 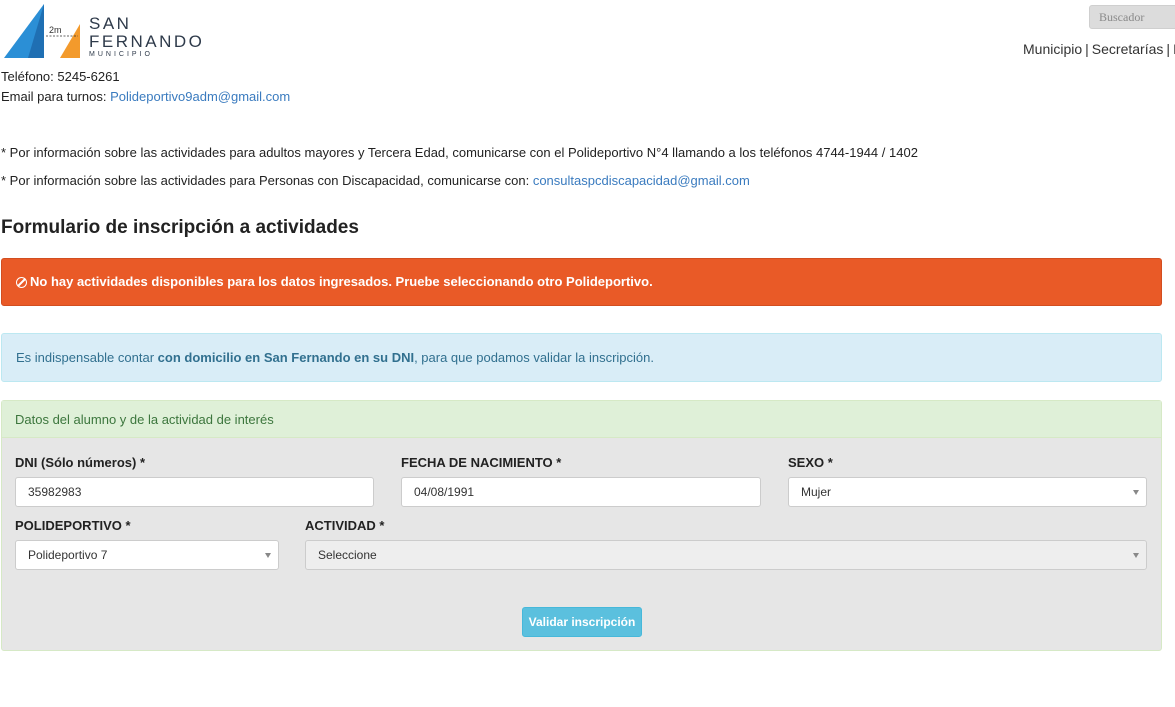 I want to click on validate-button: Validar inscripción, so click(x=582, y=622).